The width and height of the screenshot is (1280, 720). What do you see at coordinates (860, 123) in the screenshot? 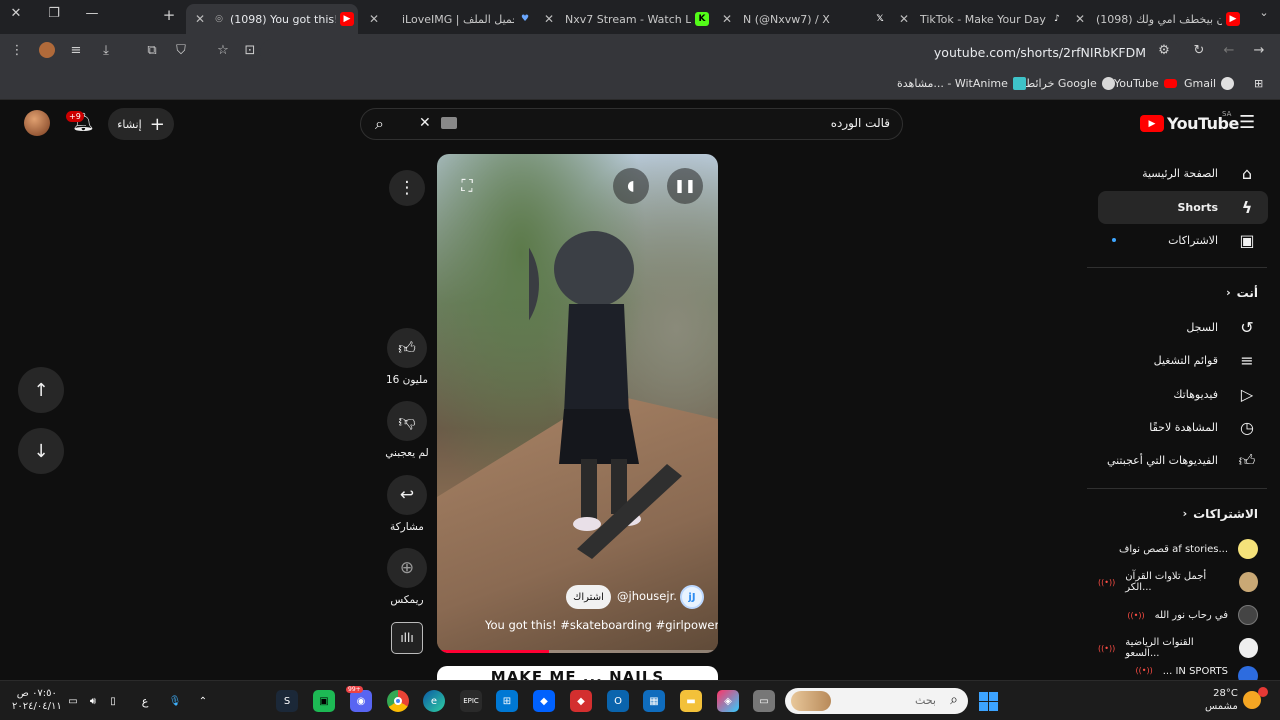
I see `search-input: قالت الورده` at bounding box center [860, 123].